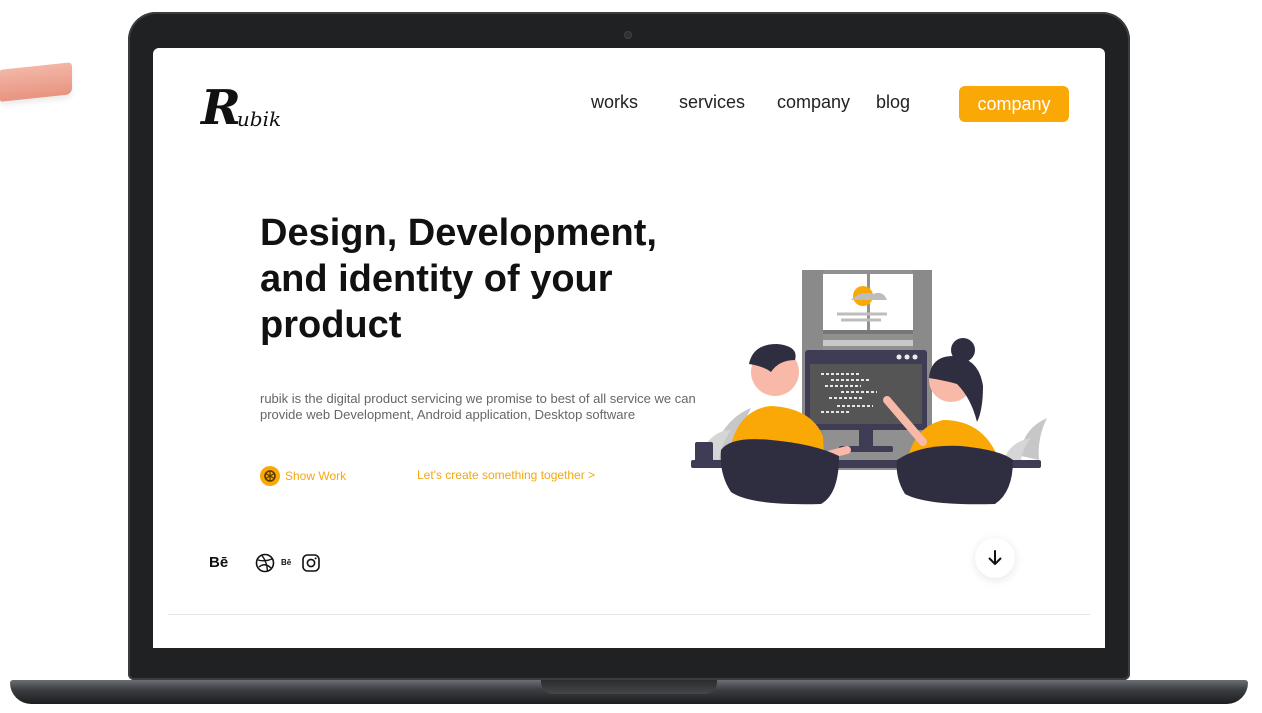 Image resolution: width=1262 pixels, height=713 pixels. Describe the element at coordinates (628, 35) in the screenshot. I see `laptop-camera` at that location.